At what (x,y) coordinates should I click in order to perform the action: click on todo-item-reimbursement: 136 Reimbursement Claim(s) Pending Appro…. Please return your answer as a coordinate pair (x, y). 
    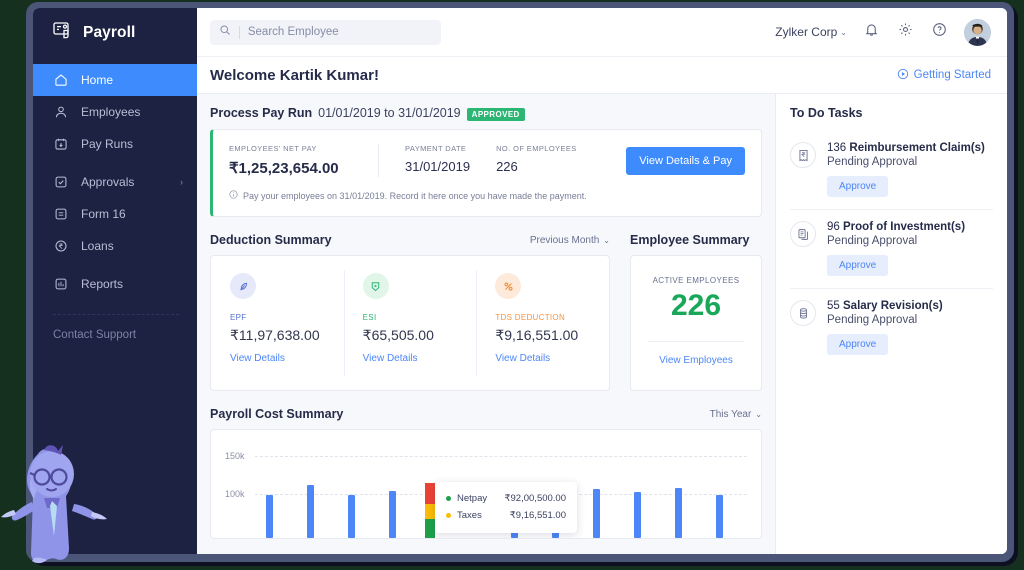
    Looking at the image, I should click on (891, 170).